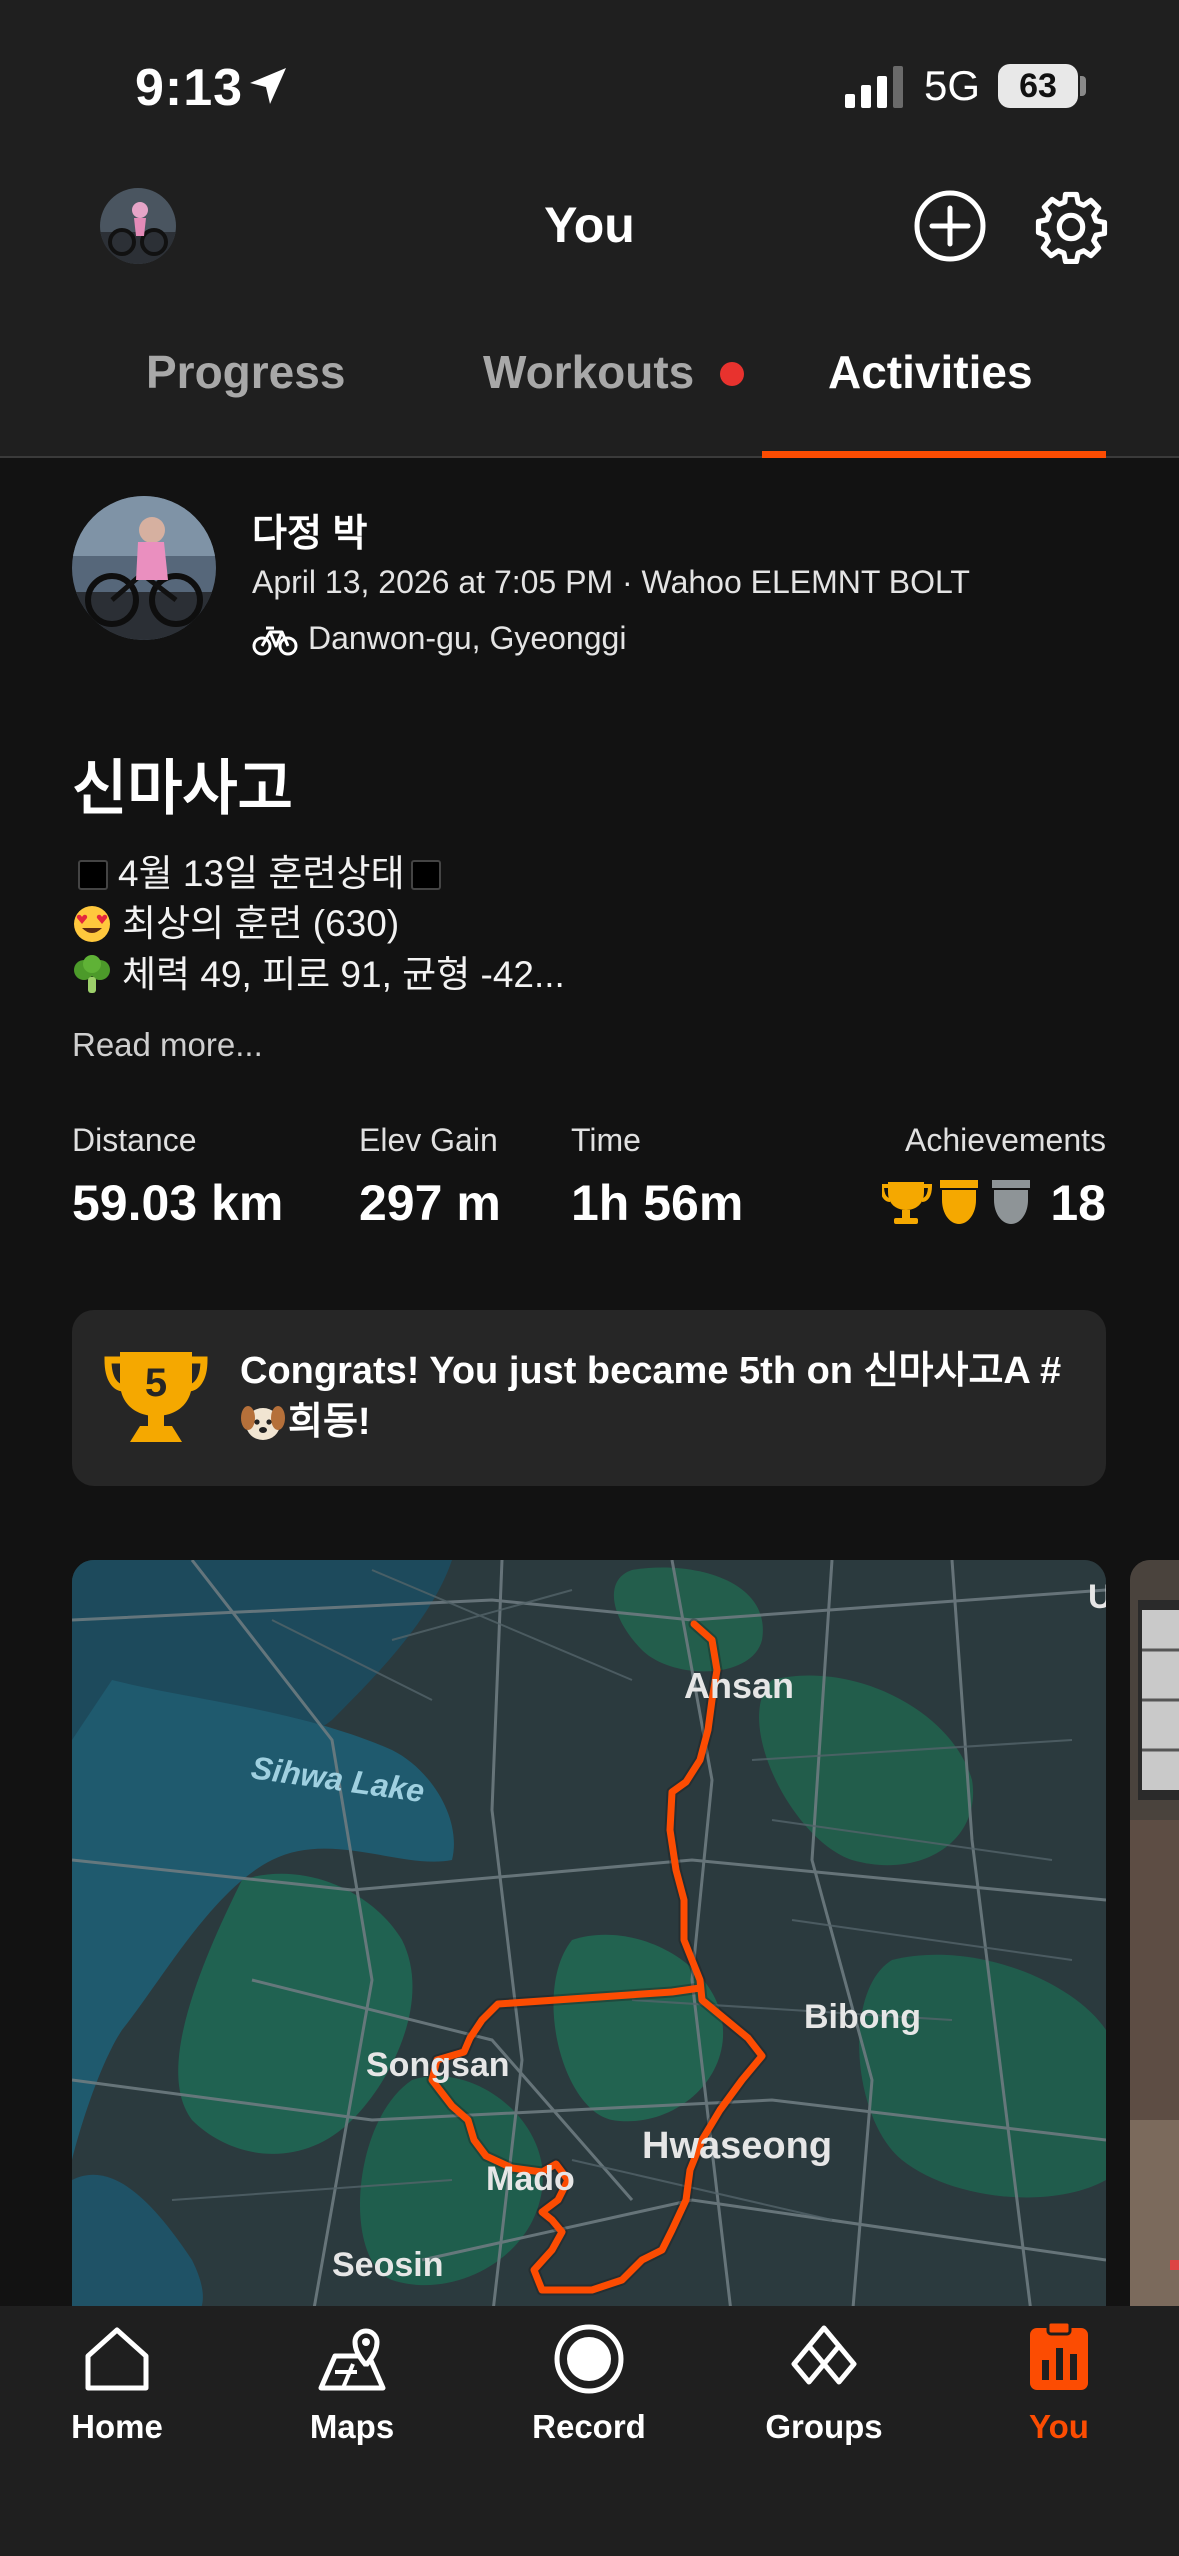 This screenshot has width=1179, height=2556. What do you see at coordinates (245, 372) in the screenshot?
I see `tab-progress: Progress` at bounding box center [245, 372].